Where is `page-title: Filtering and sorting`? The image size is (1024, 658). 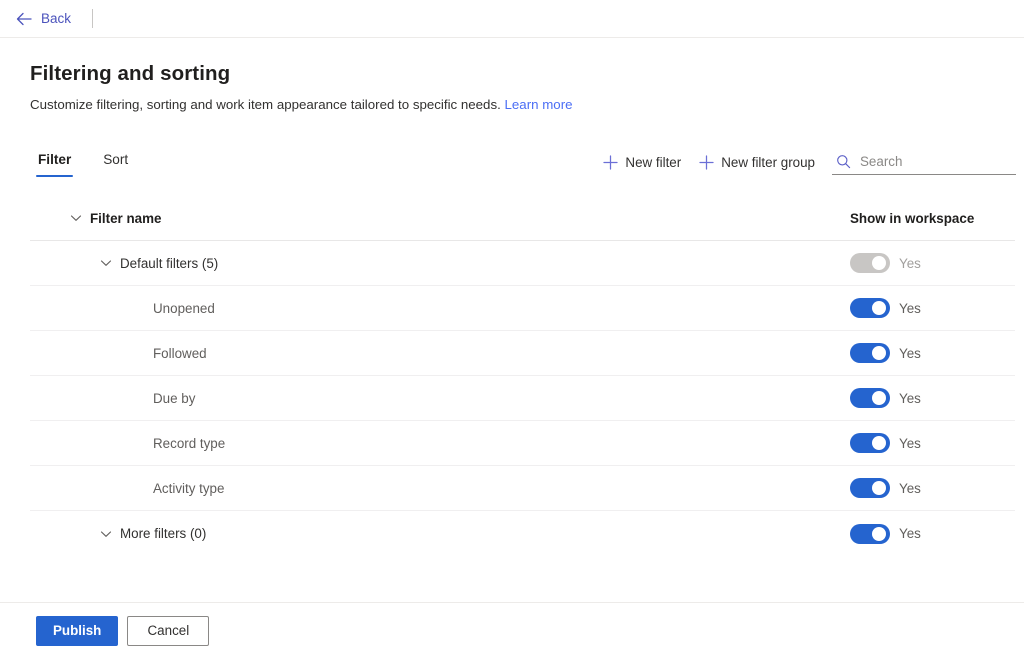 page-title: Filtering and sorting is located at coordinates (130, 73).